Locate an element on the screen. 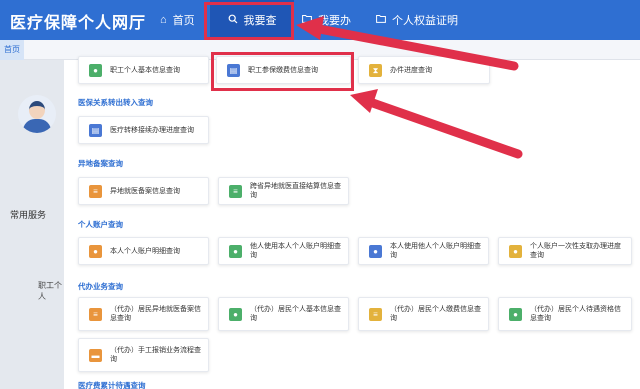  annotation-arrows is located at coordinates (409, 87).